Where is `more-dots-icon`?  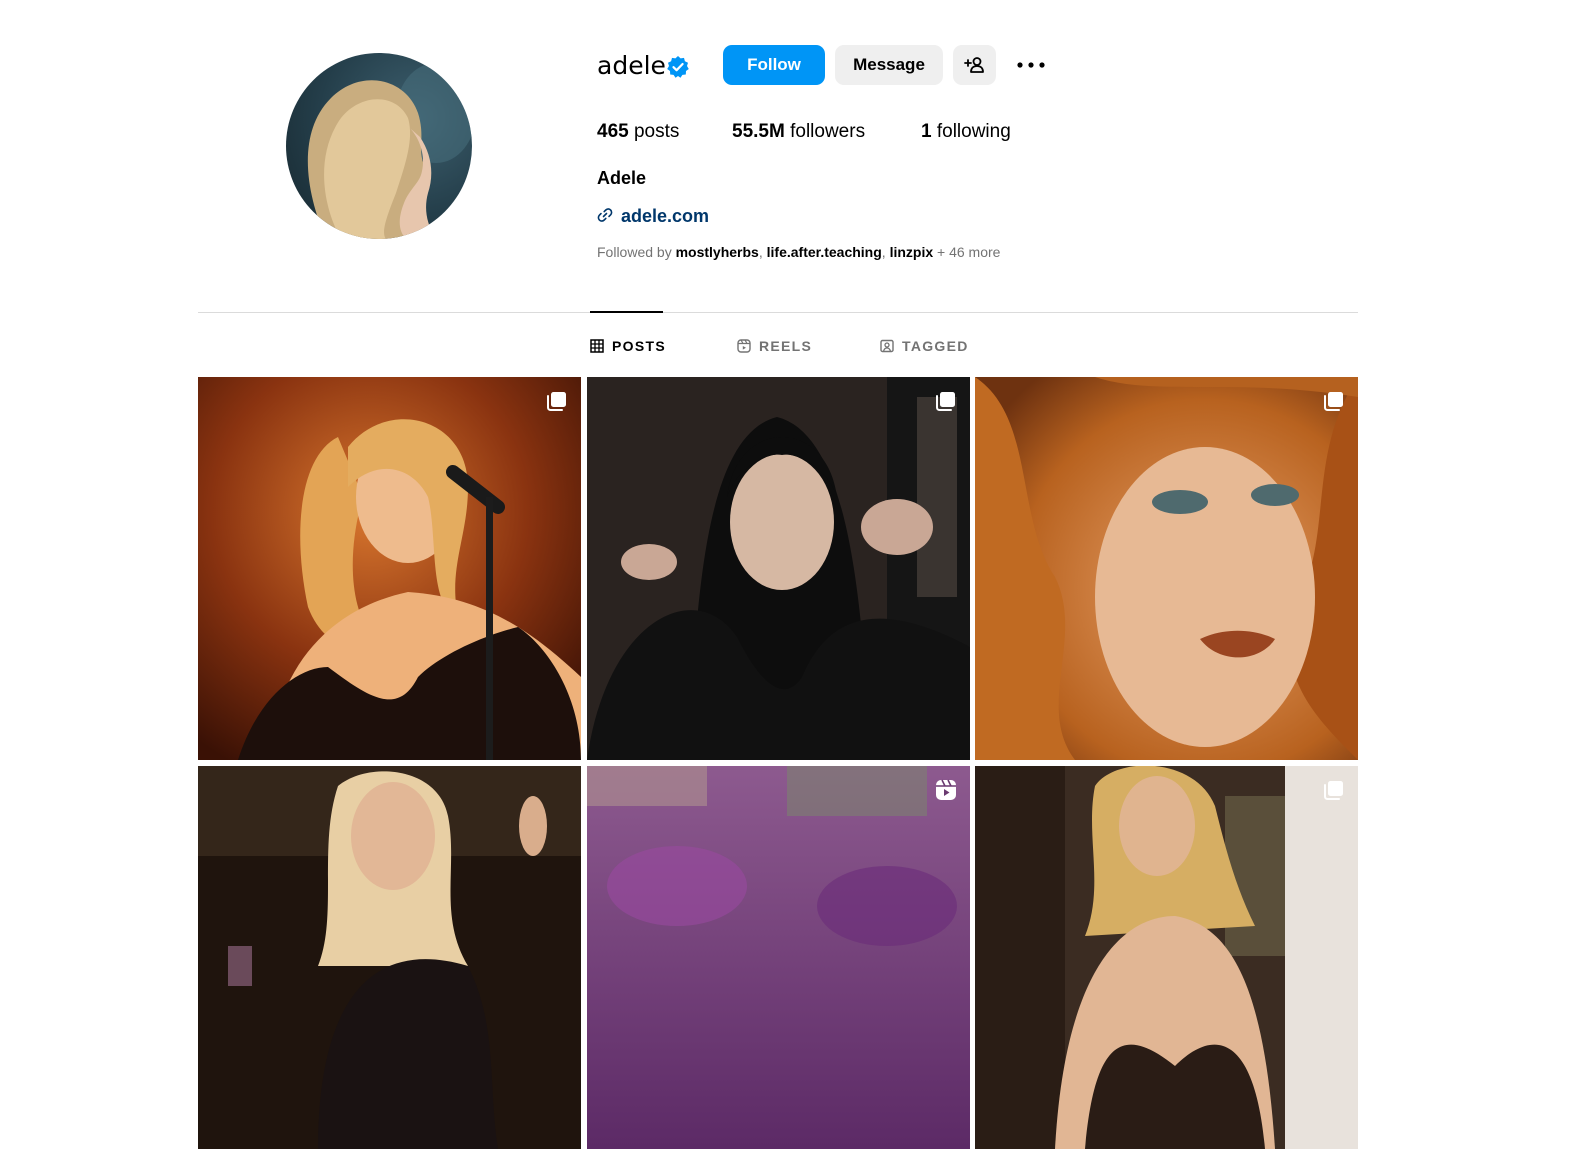 more-dots-icon is located at coordinates (1031, 65).